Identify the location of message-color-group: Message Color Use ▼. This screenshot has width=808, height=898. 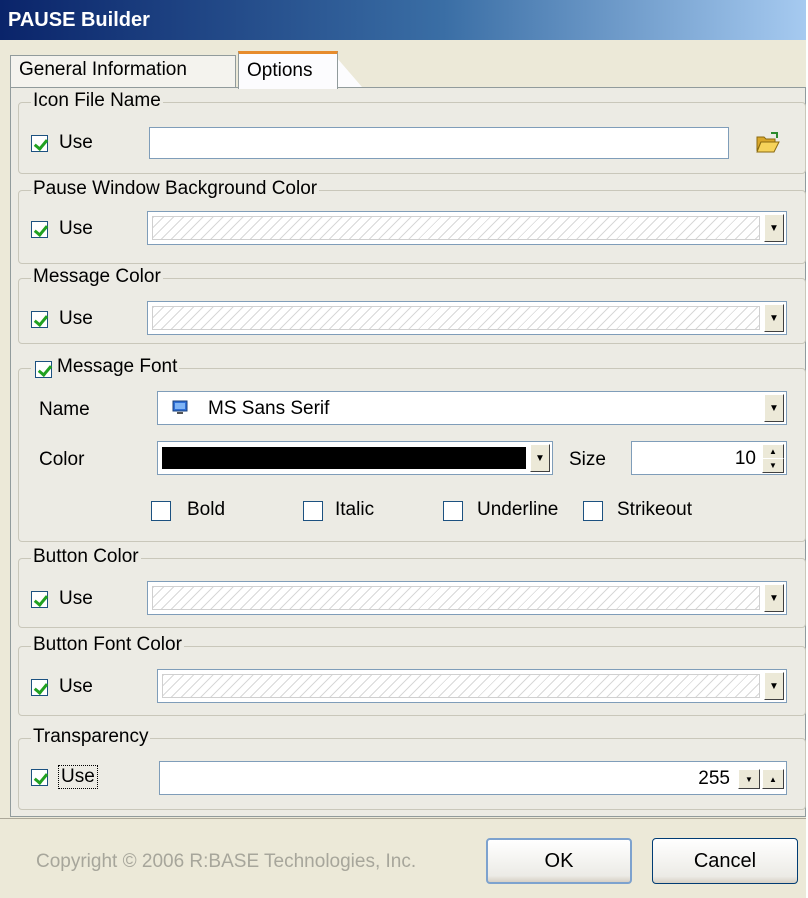
(412, 304).